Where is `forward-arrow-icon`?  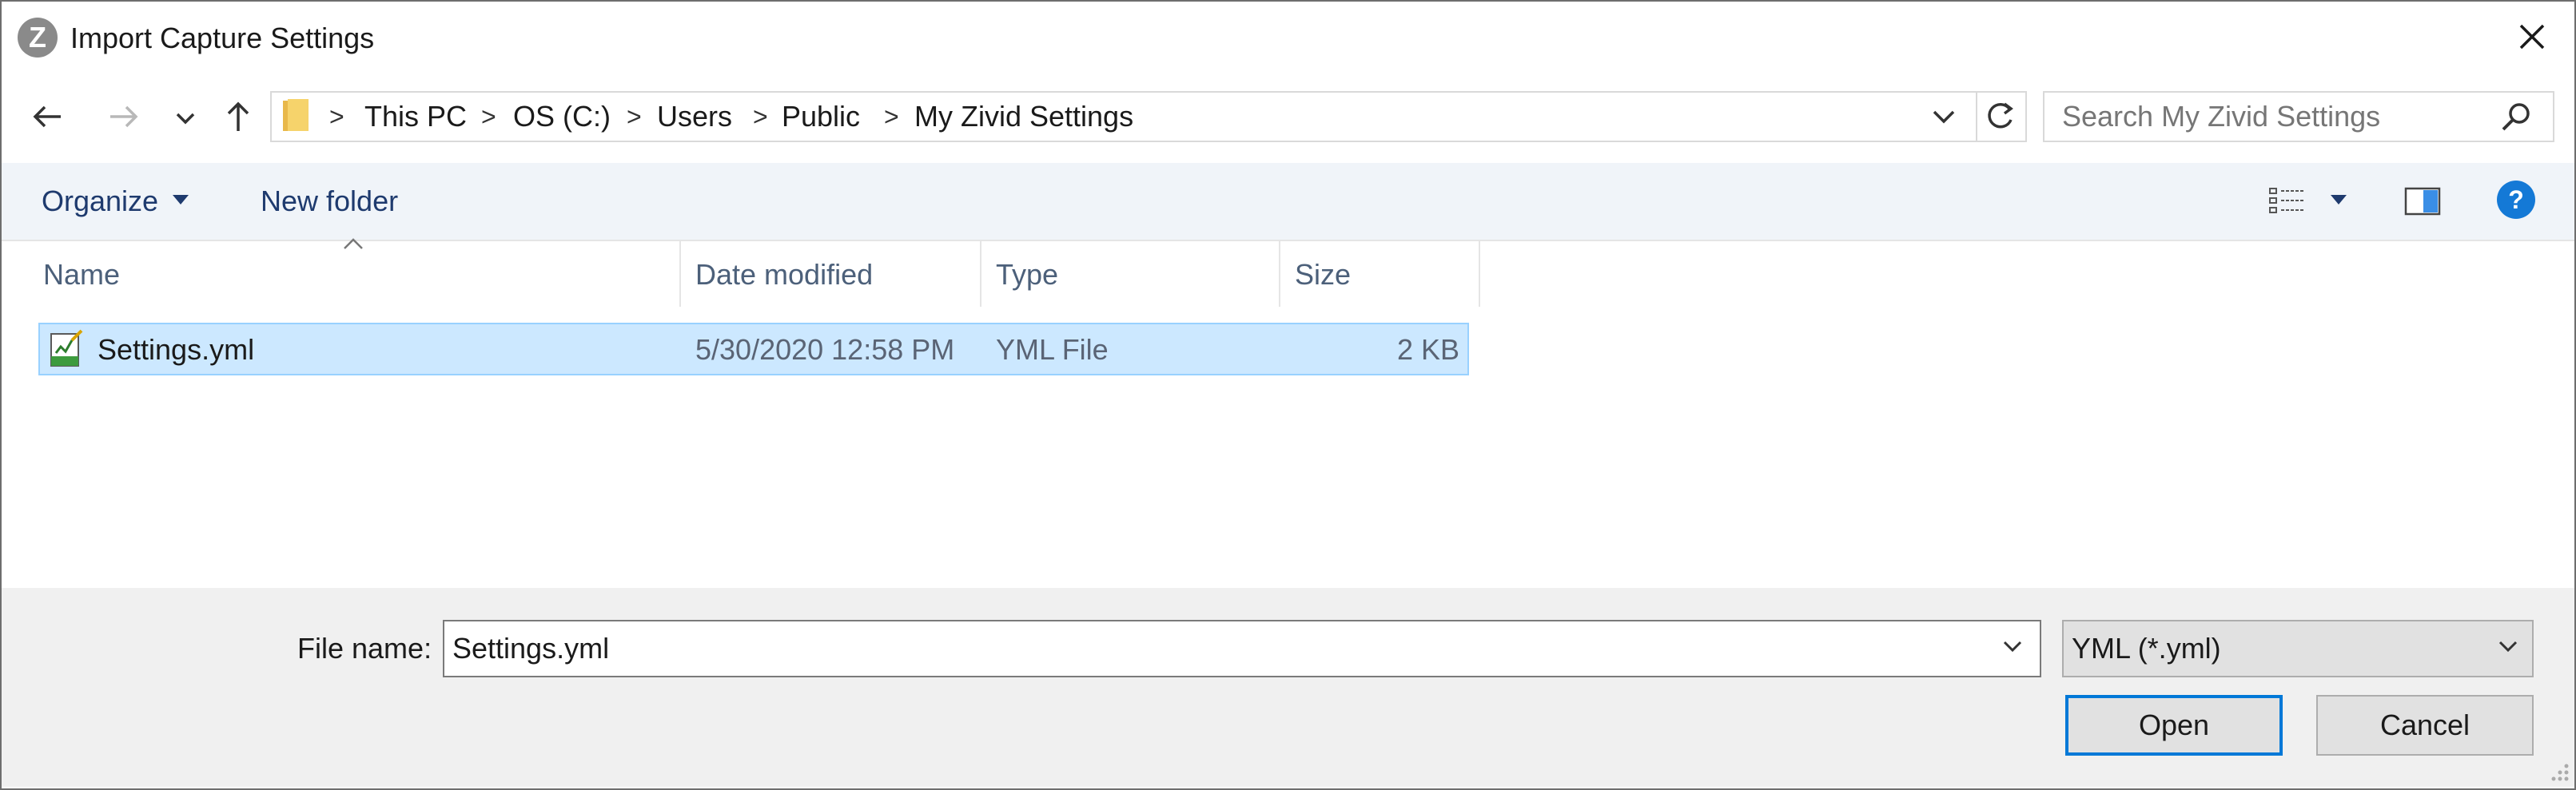
forward-arrow-icon is located at coordinates (124, 116).